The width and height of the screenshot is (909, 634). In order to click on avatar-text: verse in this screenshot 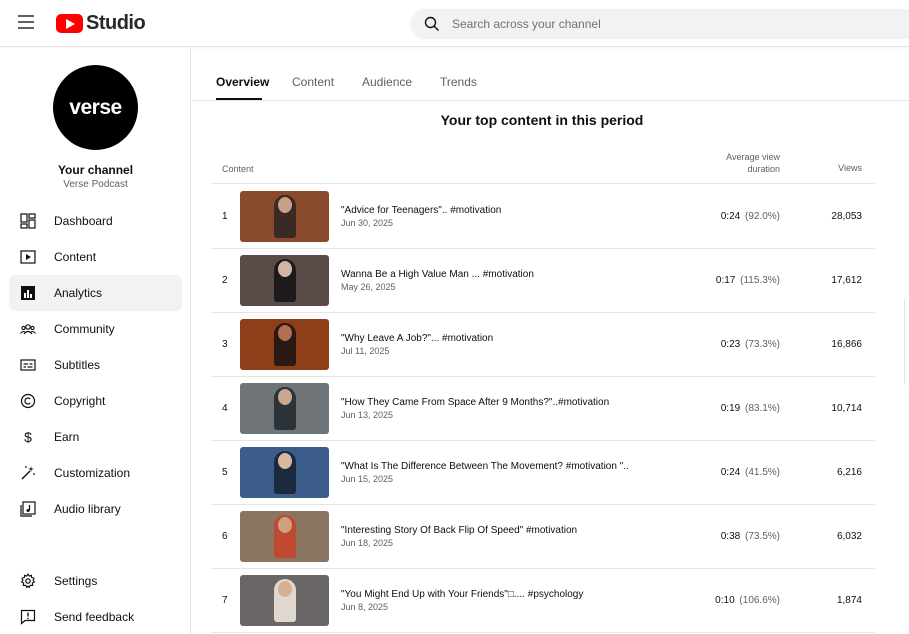, I will do `click(95, 107)`.